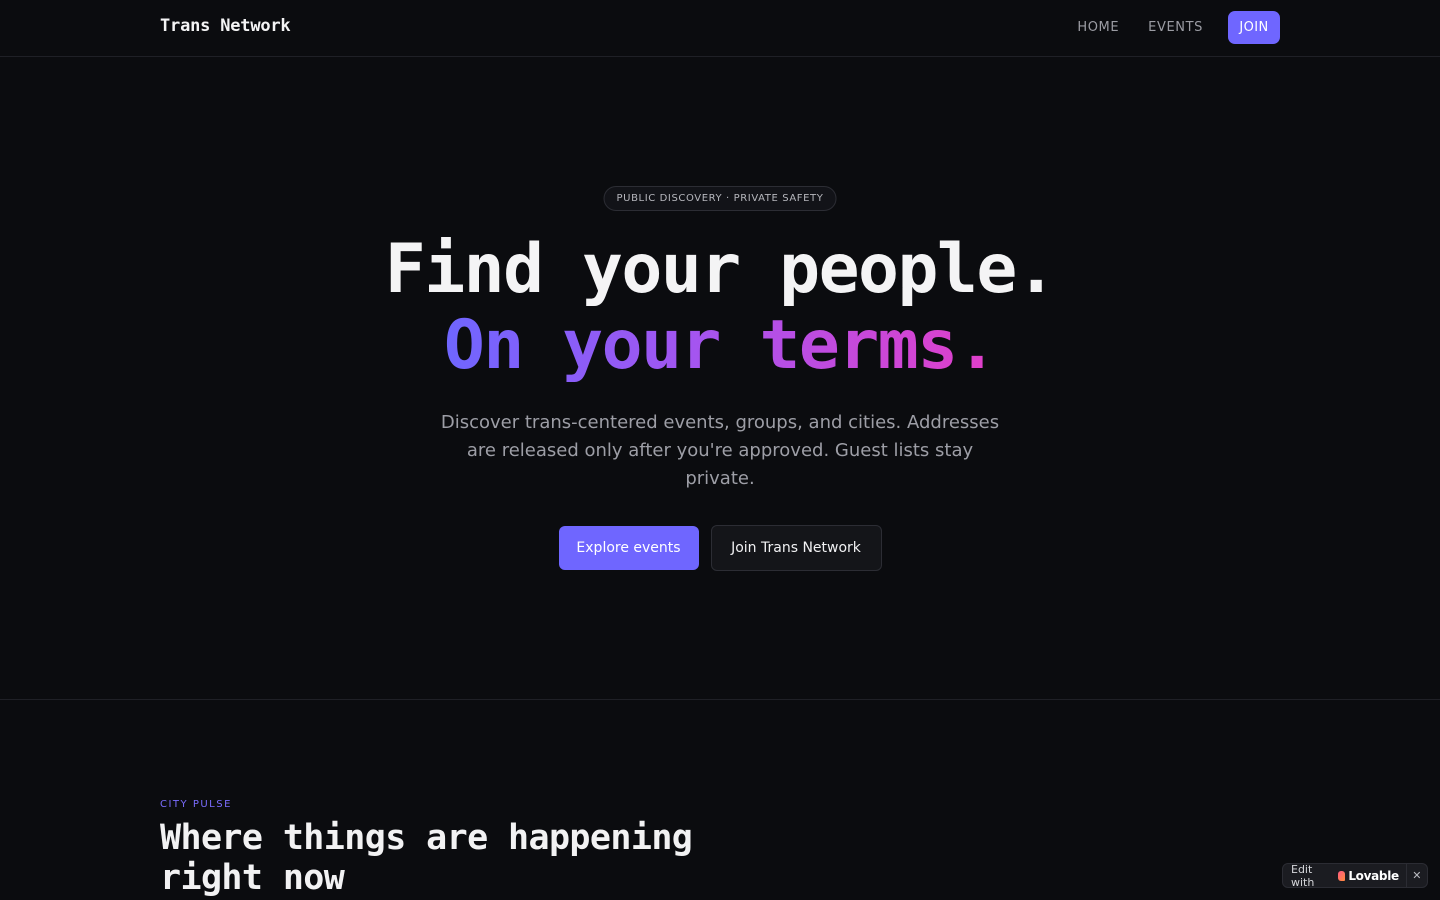  Describe the element at coordinates (720, 345) in the screenshot. I see `hero-headline-line-2: On your terms.` at that location.